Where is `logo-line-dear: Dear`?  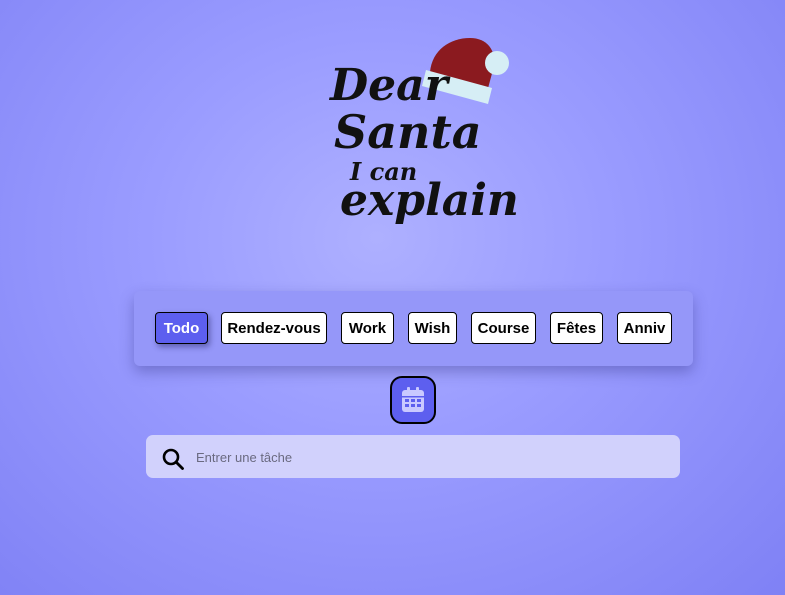 logo-line-dear: Dear is located at coordinates (389, 85).